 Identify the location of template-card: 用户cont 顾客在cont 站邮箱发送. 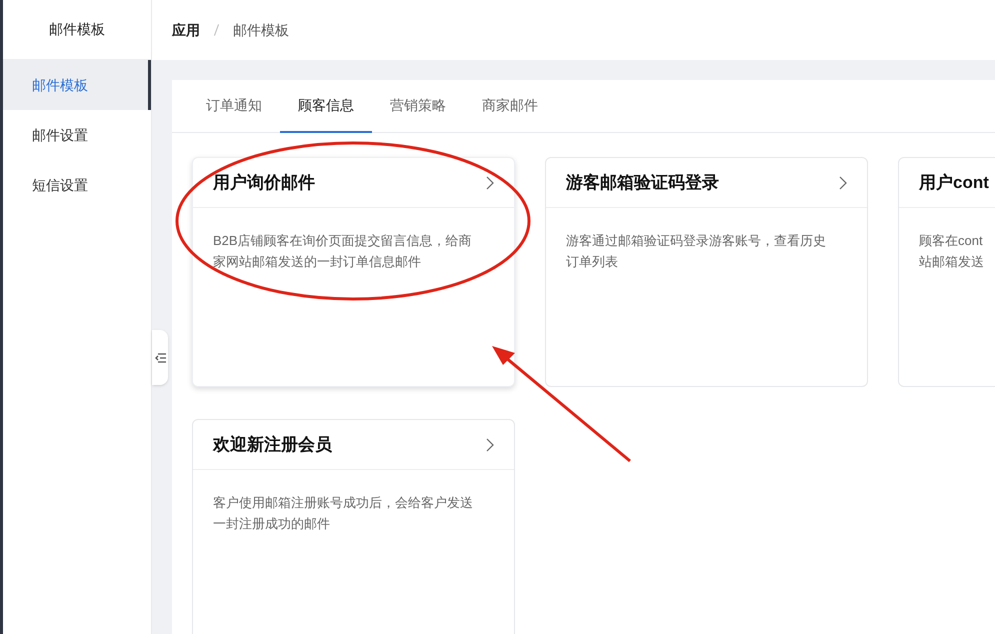
(946, 272).